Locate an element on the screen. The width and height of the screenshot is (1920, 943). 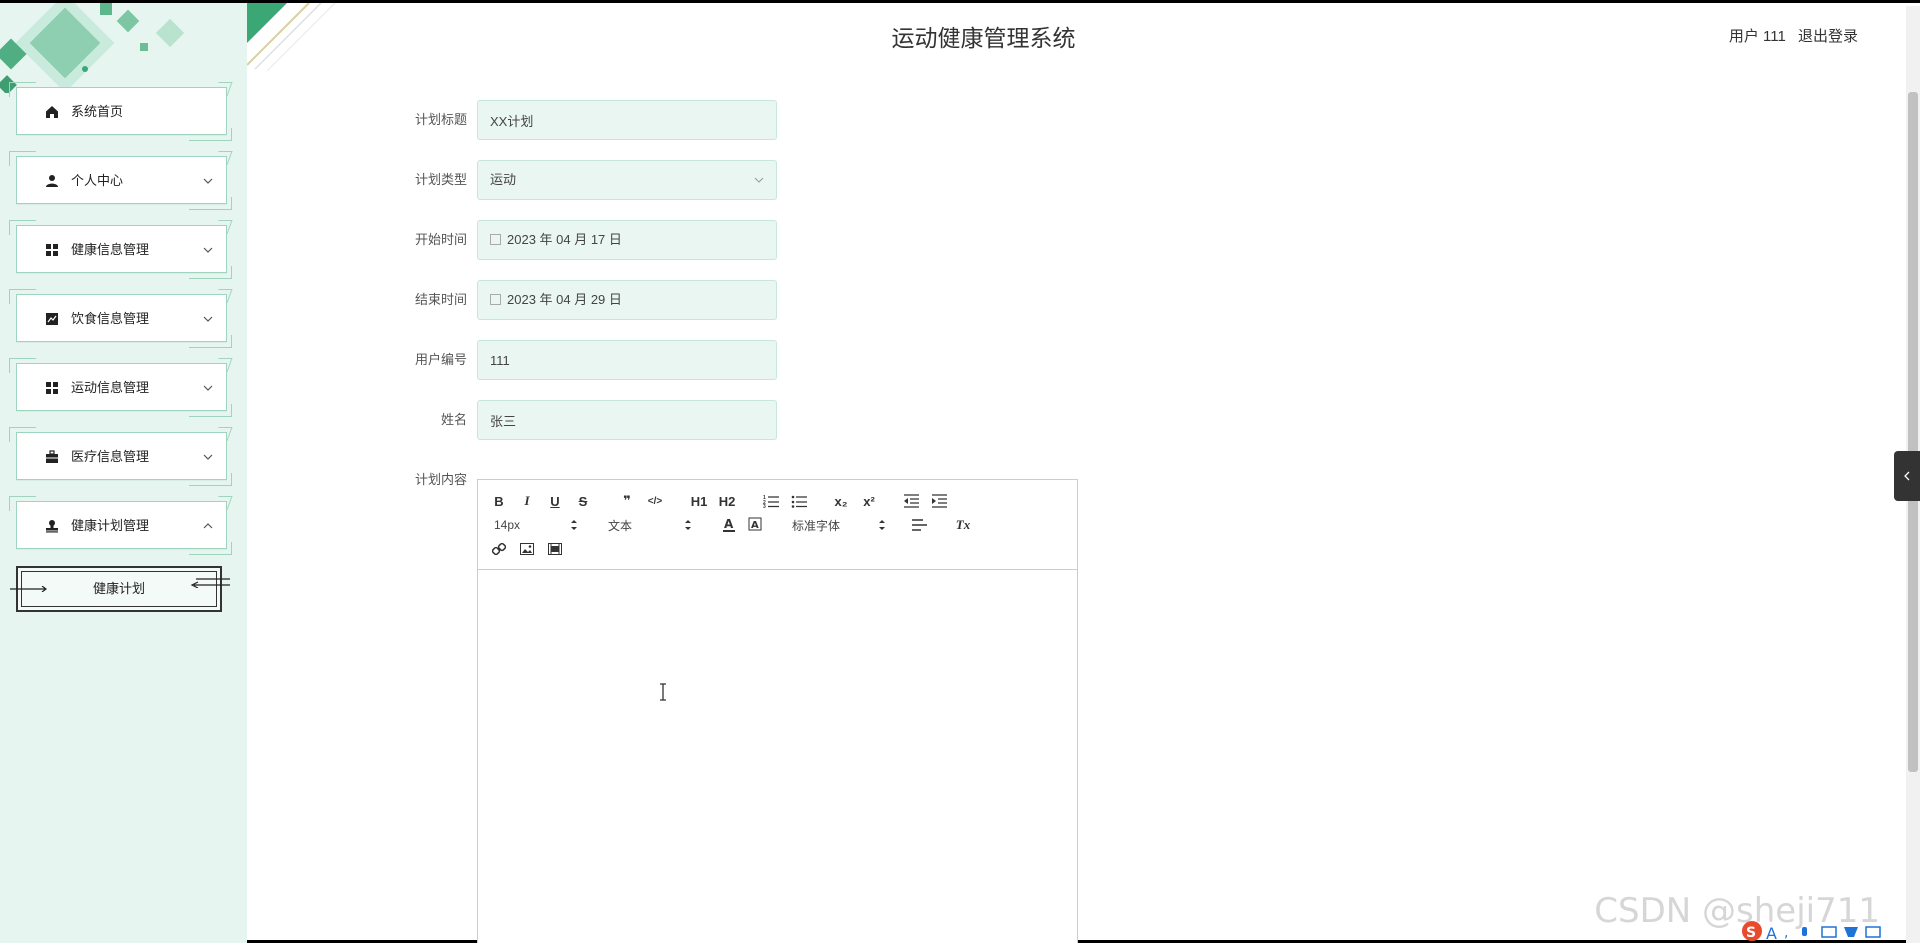
name-field is located at coordinates (627, 420).